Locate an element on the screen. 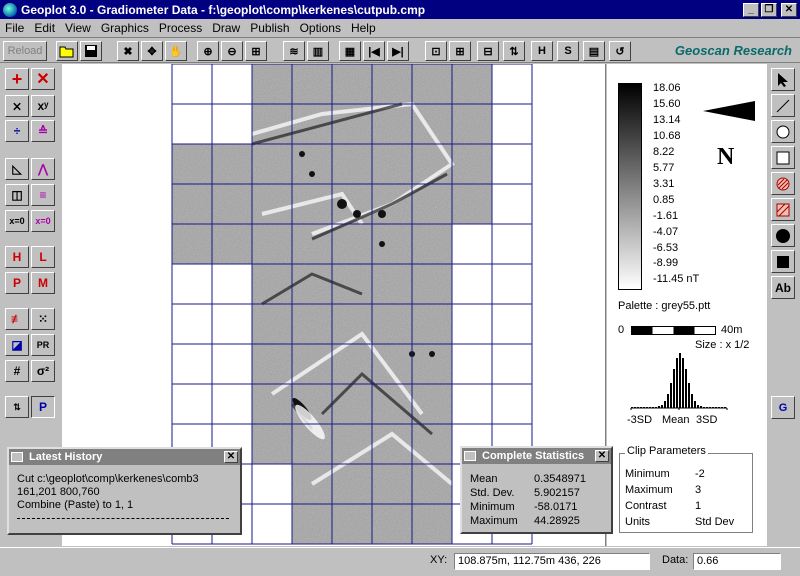 The image size is (800, 576). dots-plot-icon: ▦ is located at coordinates (350, 51).